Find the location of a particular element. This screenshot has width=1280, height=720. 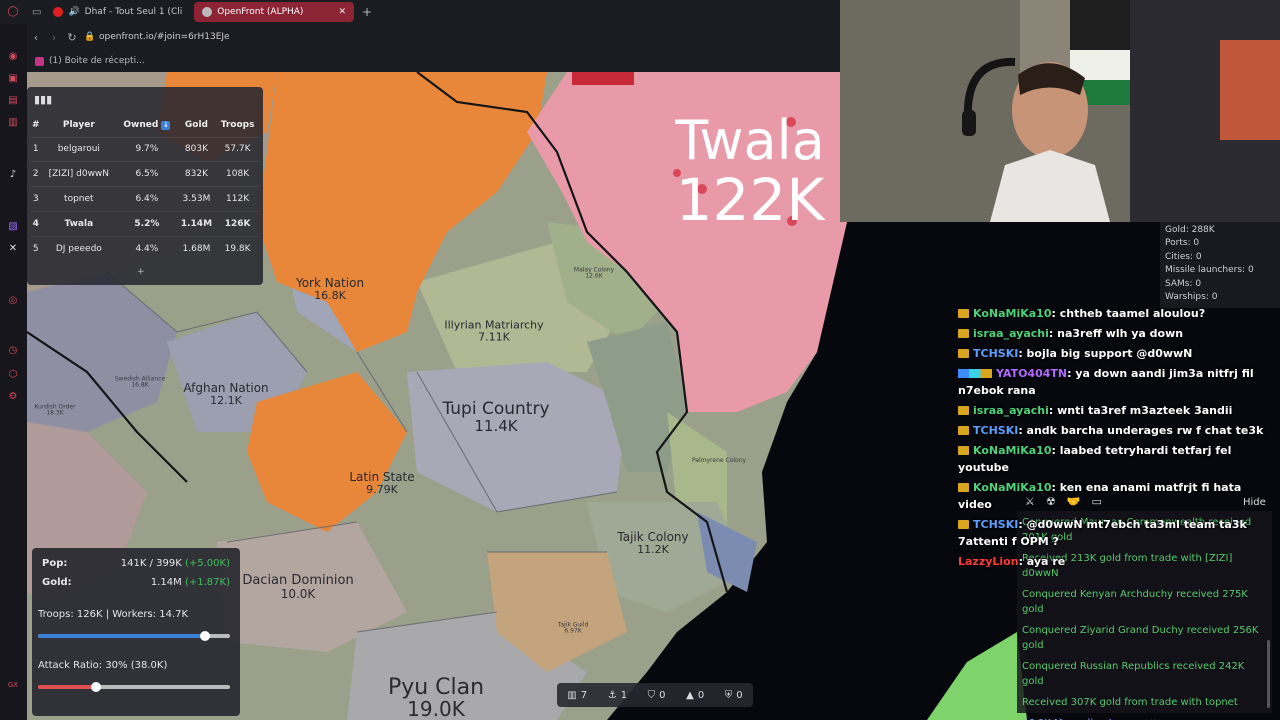

pop-label: Pop: is located at coordinates (55, 563).